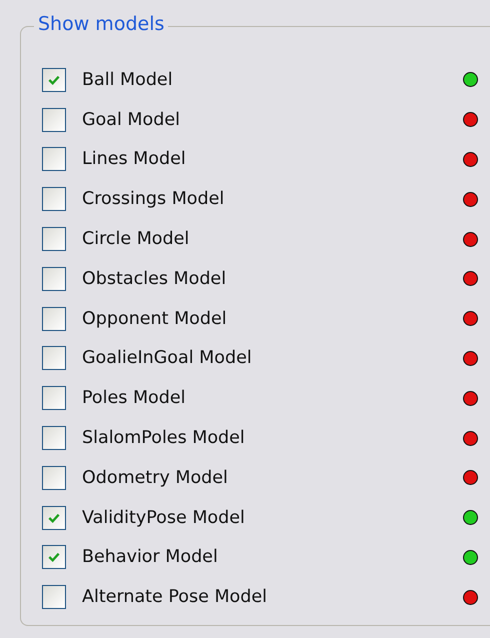 The width and height of the screenshot is (490, 638). What do you see at coordinates (272, 398) in the screenshot?
I see `checkbox-label: Poles Model` at bounding box center [272, 398].